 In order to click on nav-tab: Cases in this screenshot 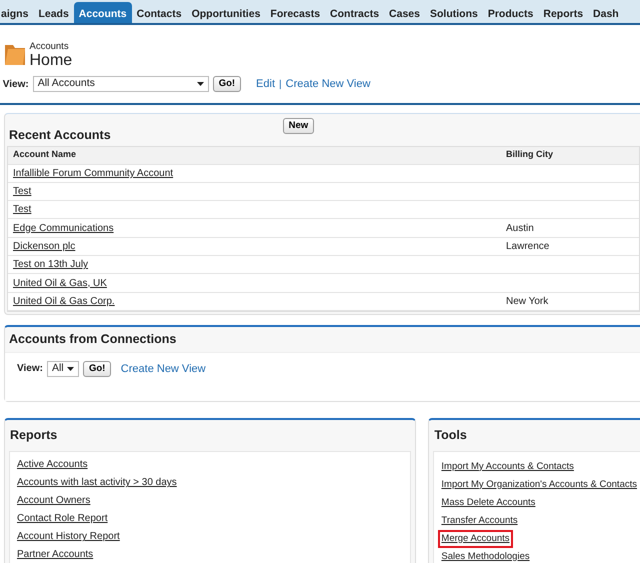, I will do `click(404, 12)`.